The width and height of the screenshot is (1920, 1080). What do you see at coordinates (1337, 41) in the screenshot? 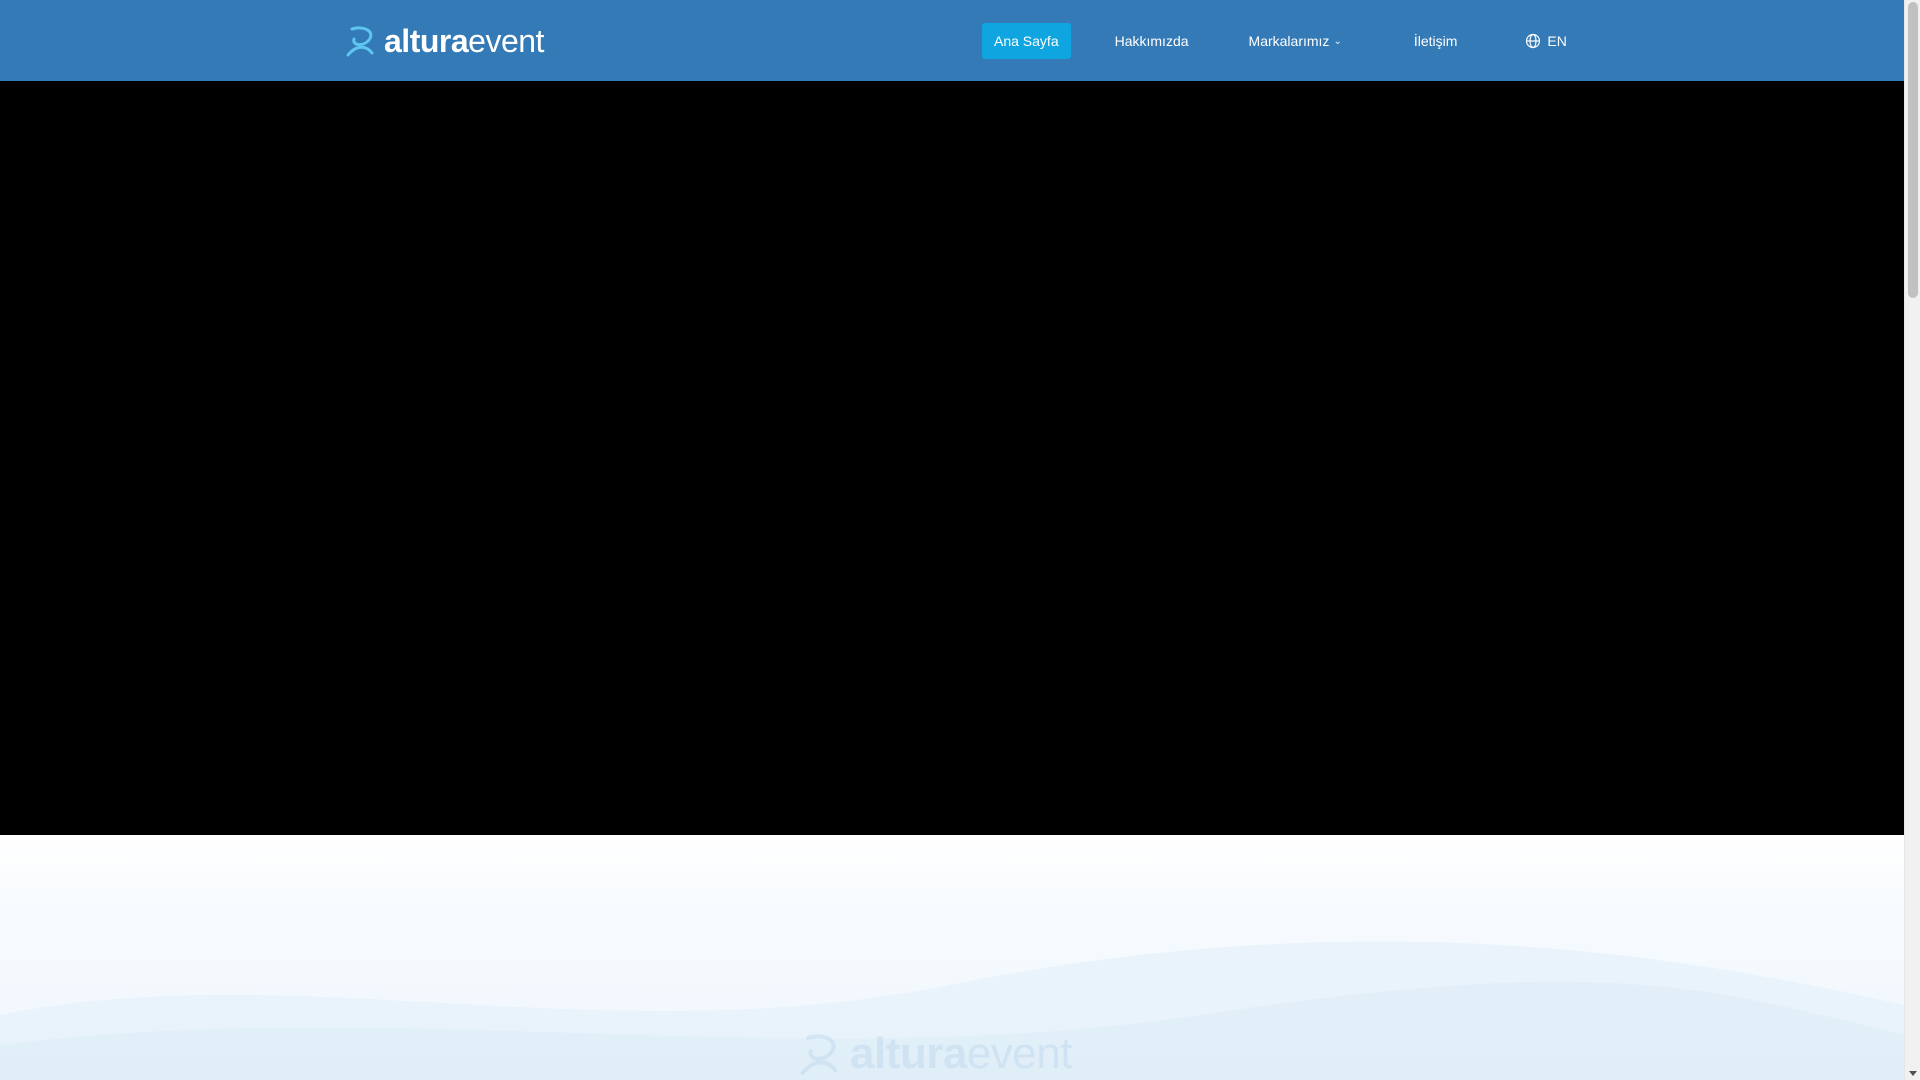
I see `chevron-down-icon: ⌄` at bounding box center [1337, 41].